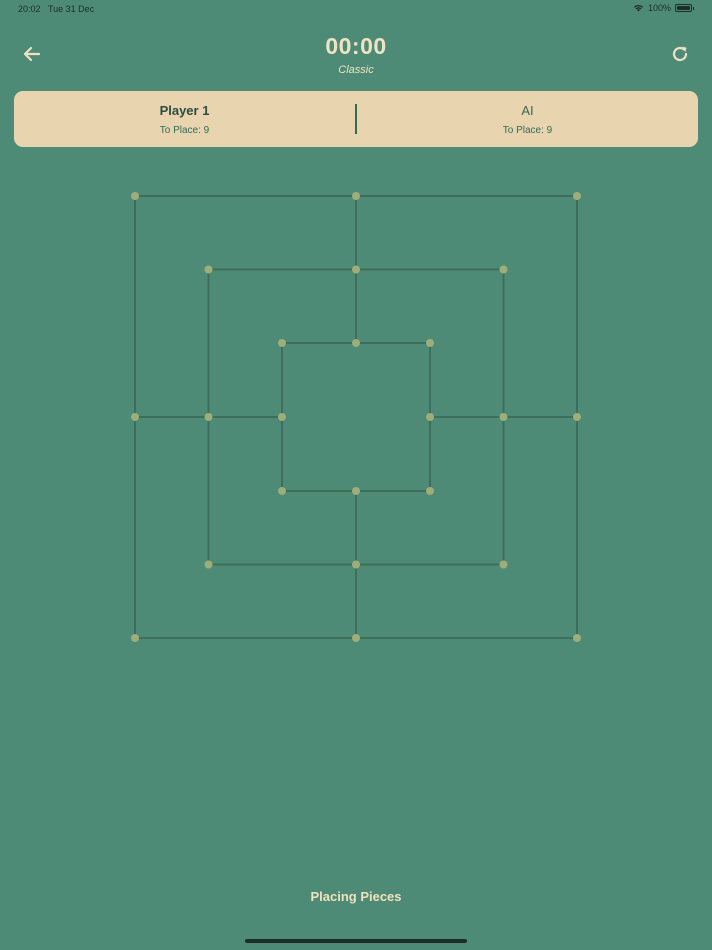 The height and width of the screenshot is (950, 712). I want to click on board-point-r2-p6, so click(282, 491).